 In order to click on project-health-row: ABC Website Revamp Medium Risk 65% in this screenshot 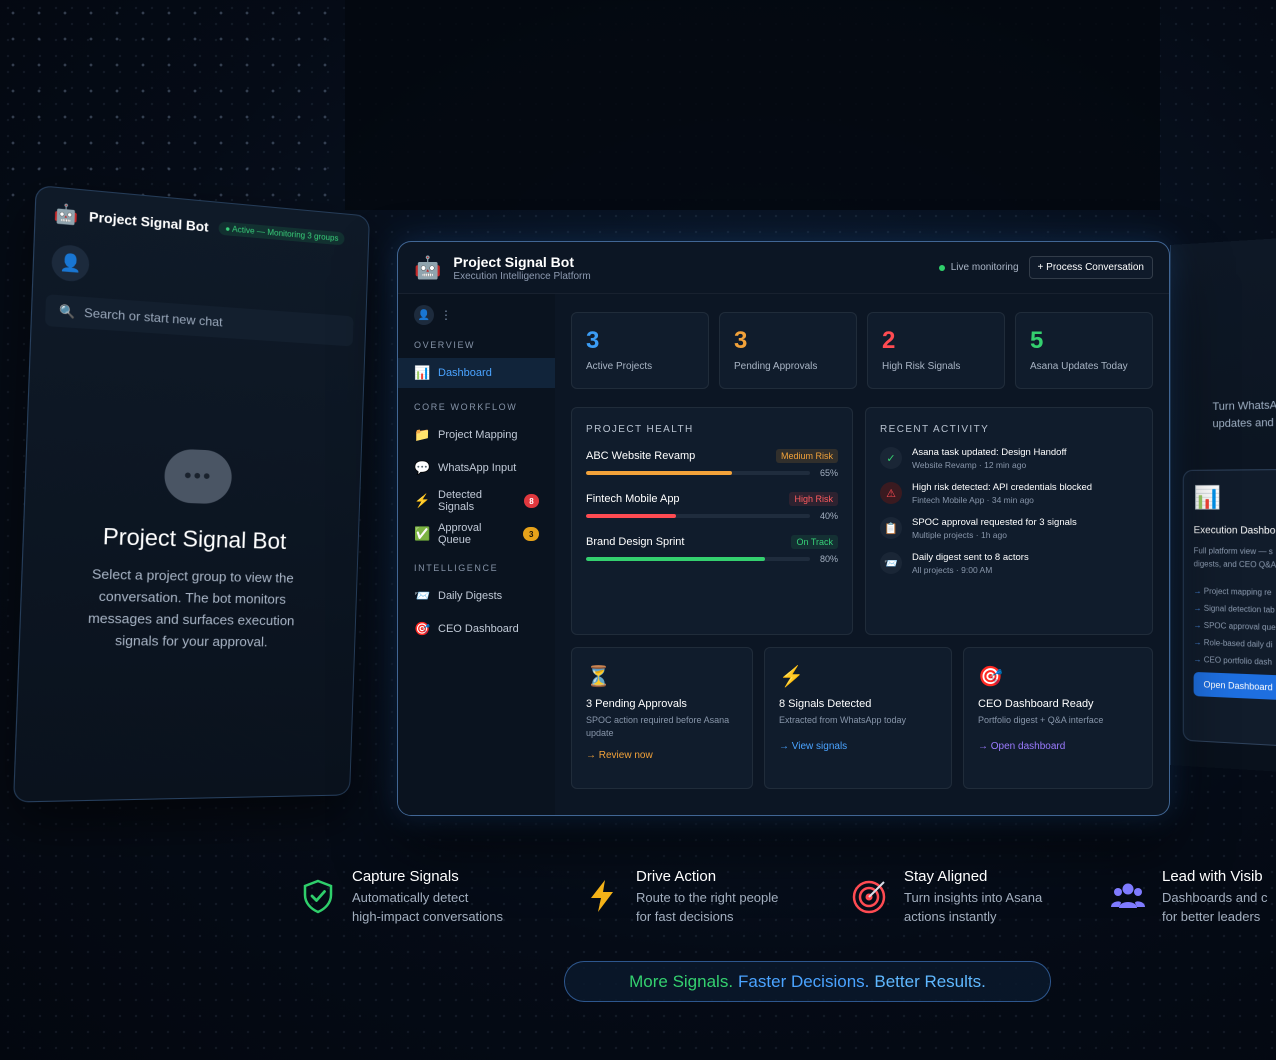, I will do `click(712, 463)`.